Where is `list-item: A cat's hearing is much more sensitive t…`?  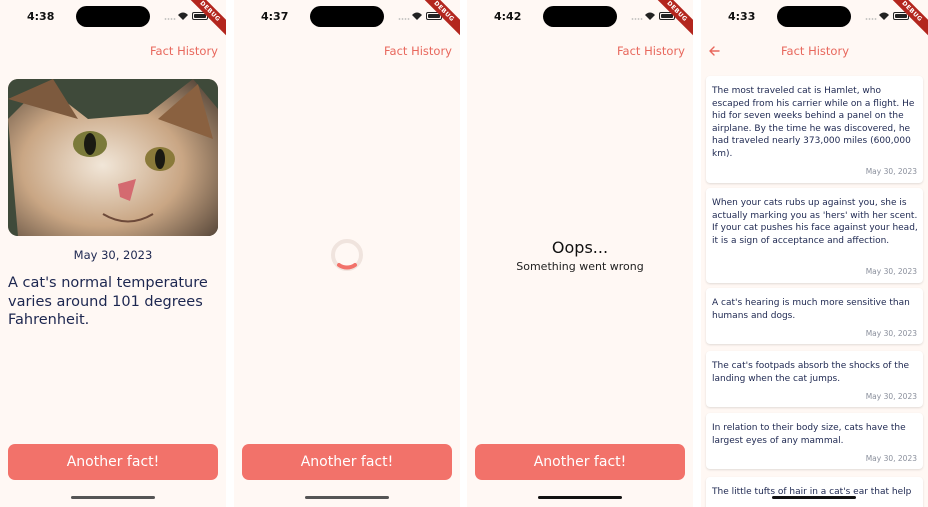 list-item: A cat's hearing is much more sensitive t… is located at coordinates (814, 316).